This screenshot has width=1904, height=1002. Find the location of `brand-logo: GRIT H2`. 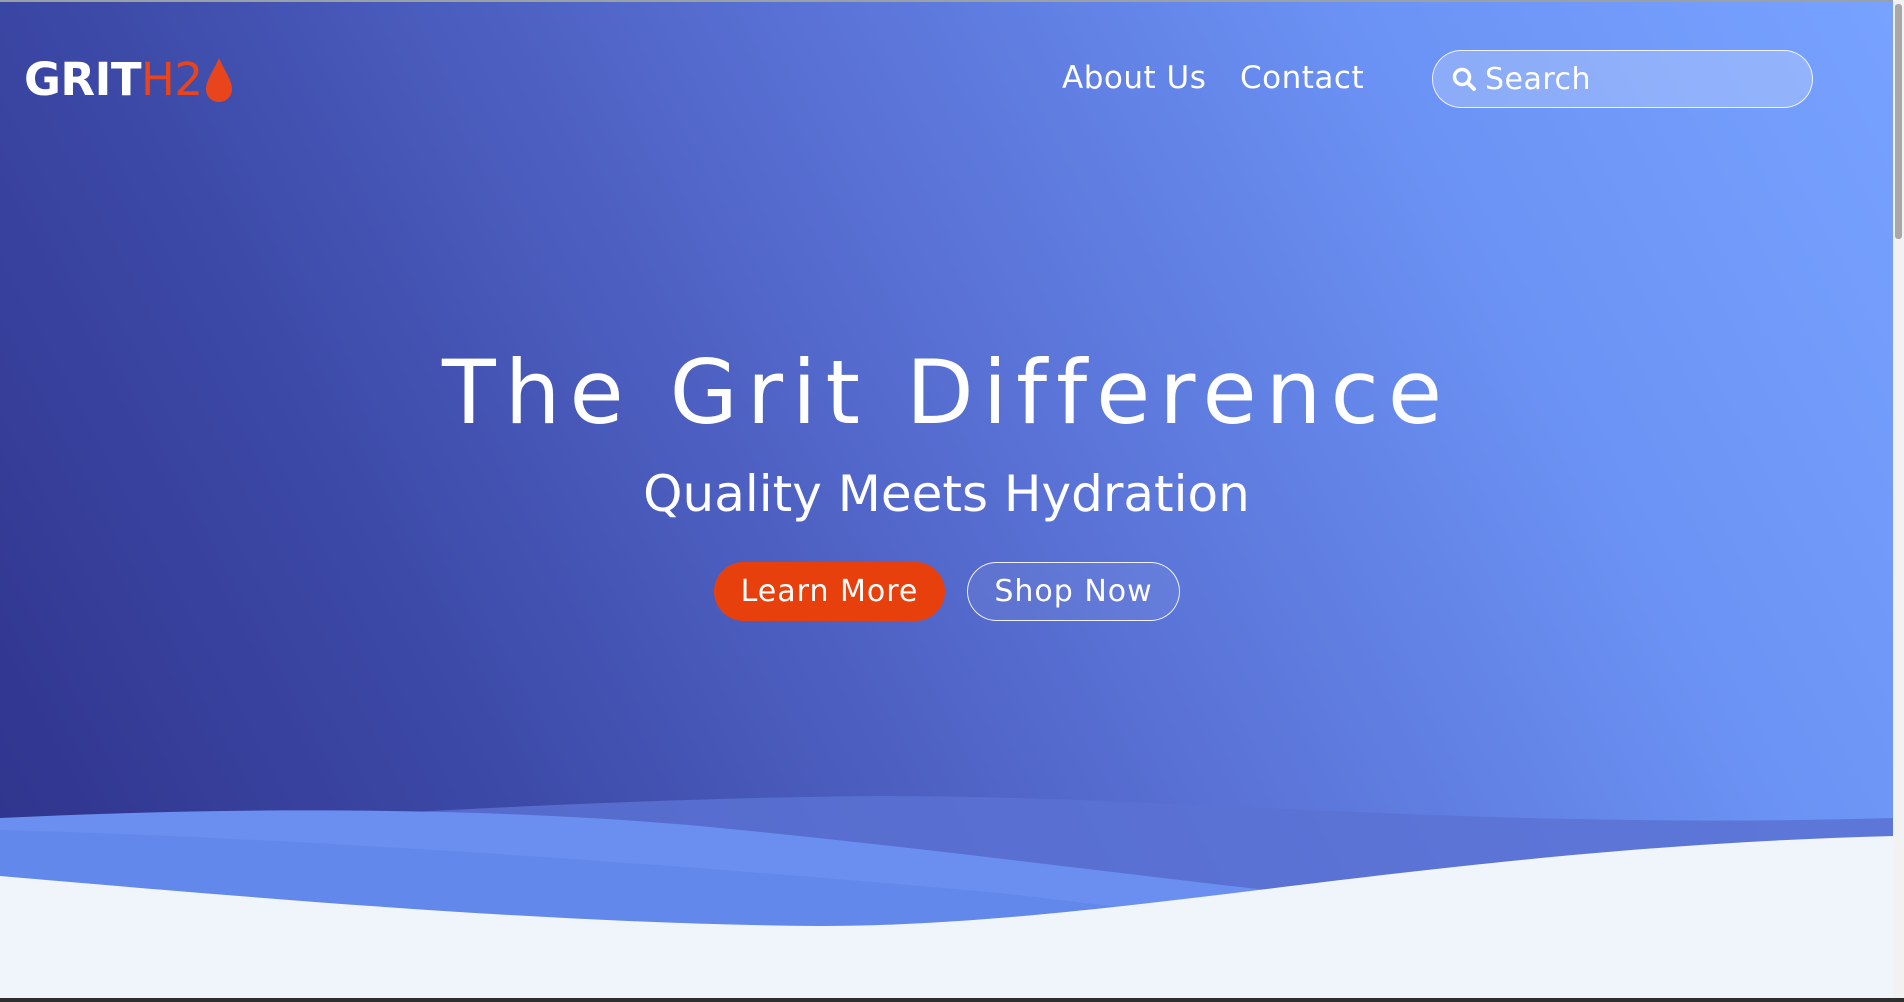

brand-logo: GRIT H2 is located at coordinates (129, 80).